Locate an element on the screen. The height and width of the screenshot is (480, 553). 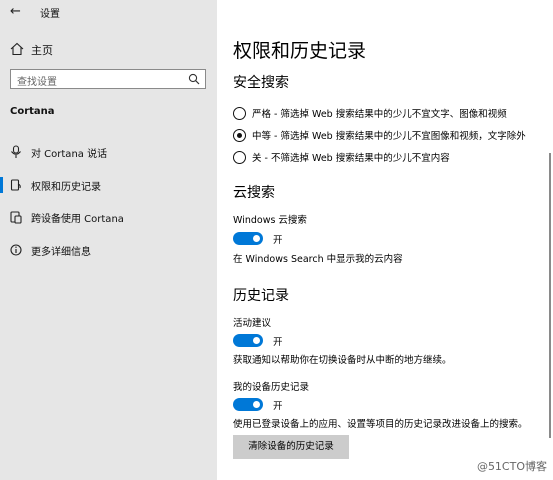
page-title: 权限和历史记录 is located at coordinates (300, 51).